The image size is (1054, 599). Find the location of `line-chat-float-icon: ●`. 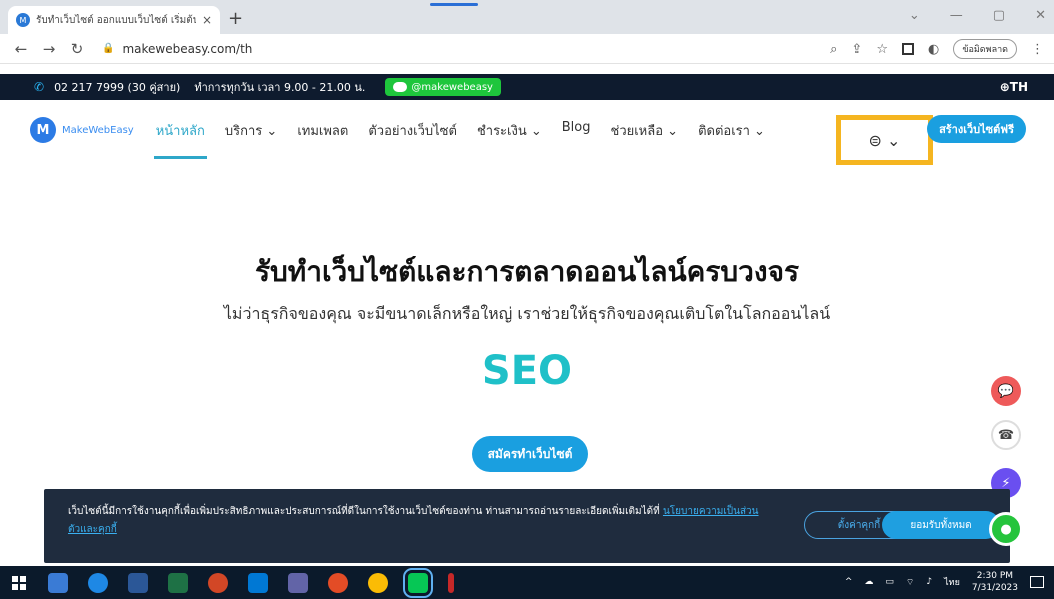

line-chat-float-icon: ● is located at coordinates (1006, 529).